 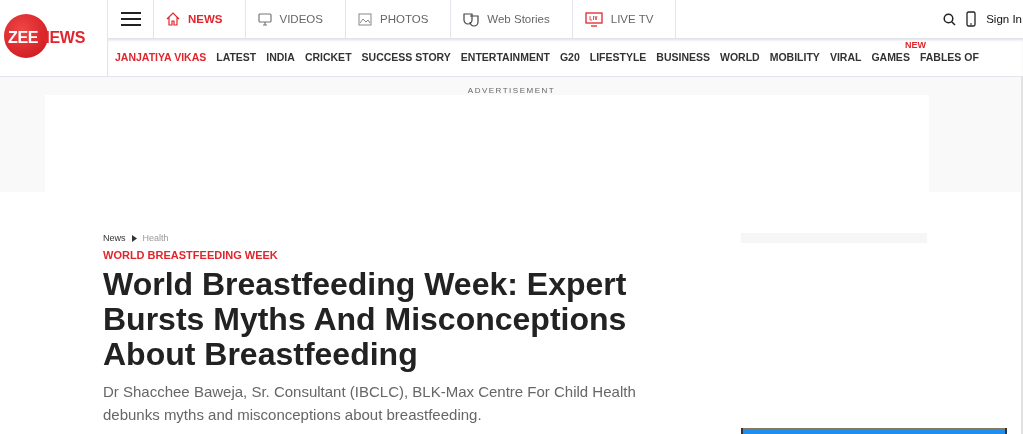 I want to click on article-headline: World Breastfeeding Week: Expert Bursts Myths And Misconceptions About Breastfeeding, so click(x=365, y=319).